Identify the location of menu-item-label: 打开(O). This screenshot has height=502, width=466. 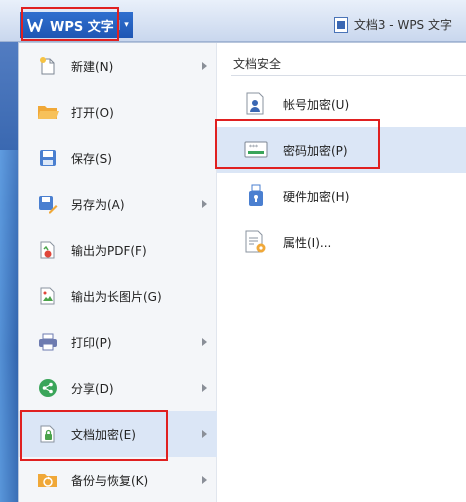
(92, 112).